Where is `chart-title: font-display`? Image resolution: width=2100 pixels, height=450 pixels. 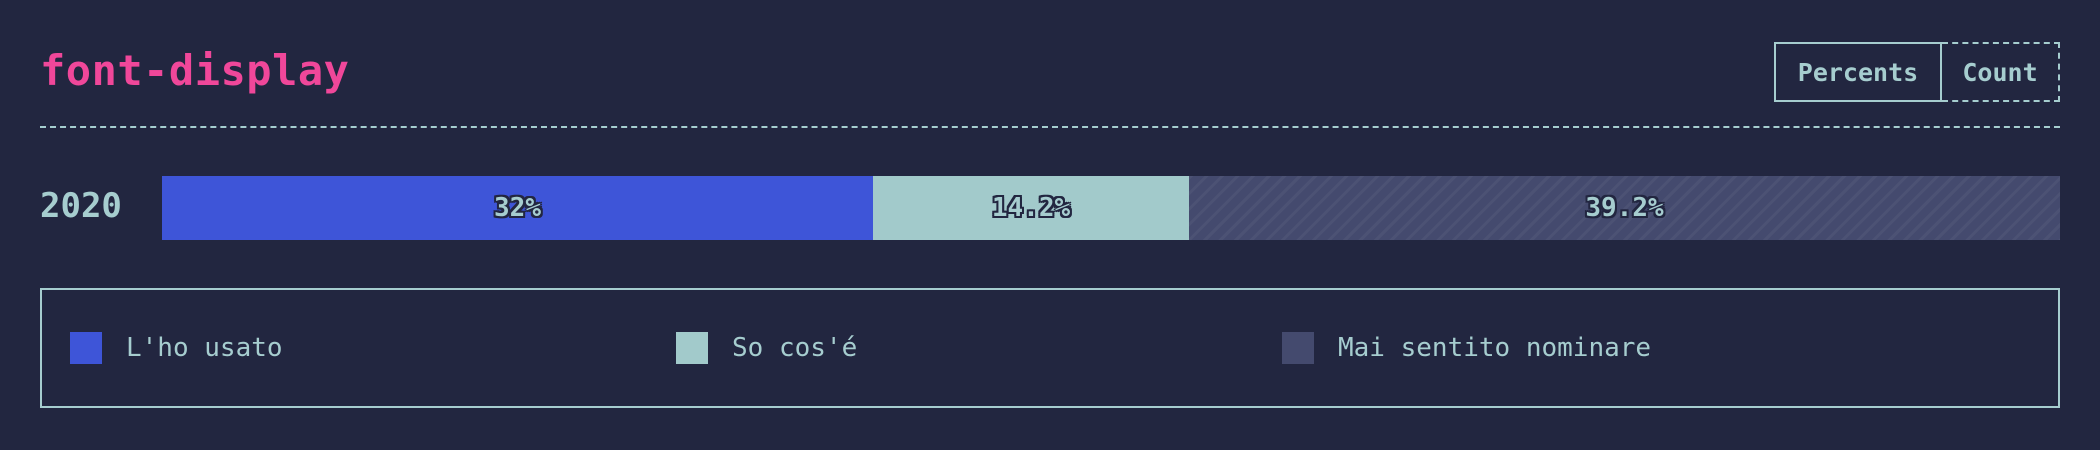 chart-title: font-display is located at coordinates (195, 70).